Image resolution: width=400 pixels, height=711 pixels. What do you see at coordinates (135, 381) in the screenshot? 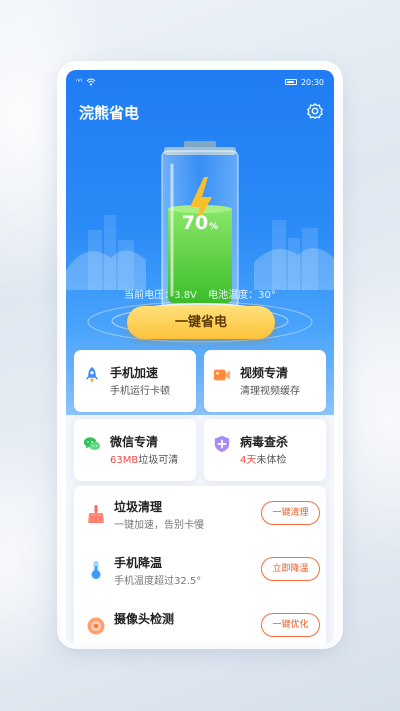
I see `card-phone-speedup: 手机加速 手机运行卡顿` at bounding box center [135, 381].